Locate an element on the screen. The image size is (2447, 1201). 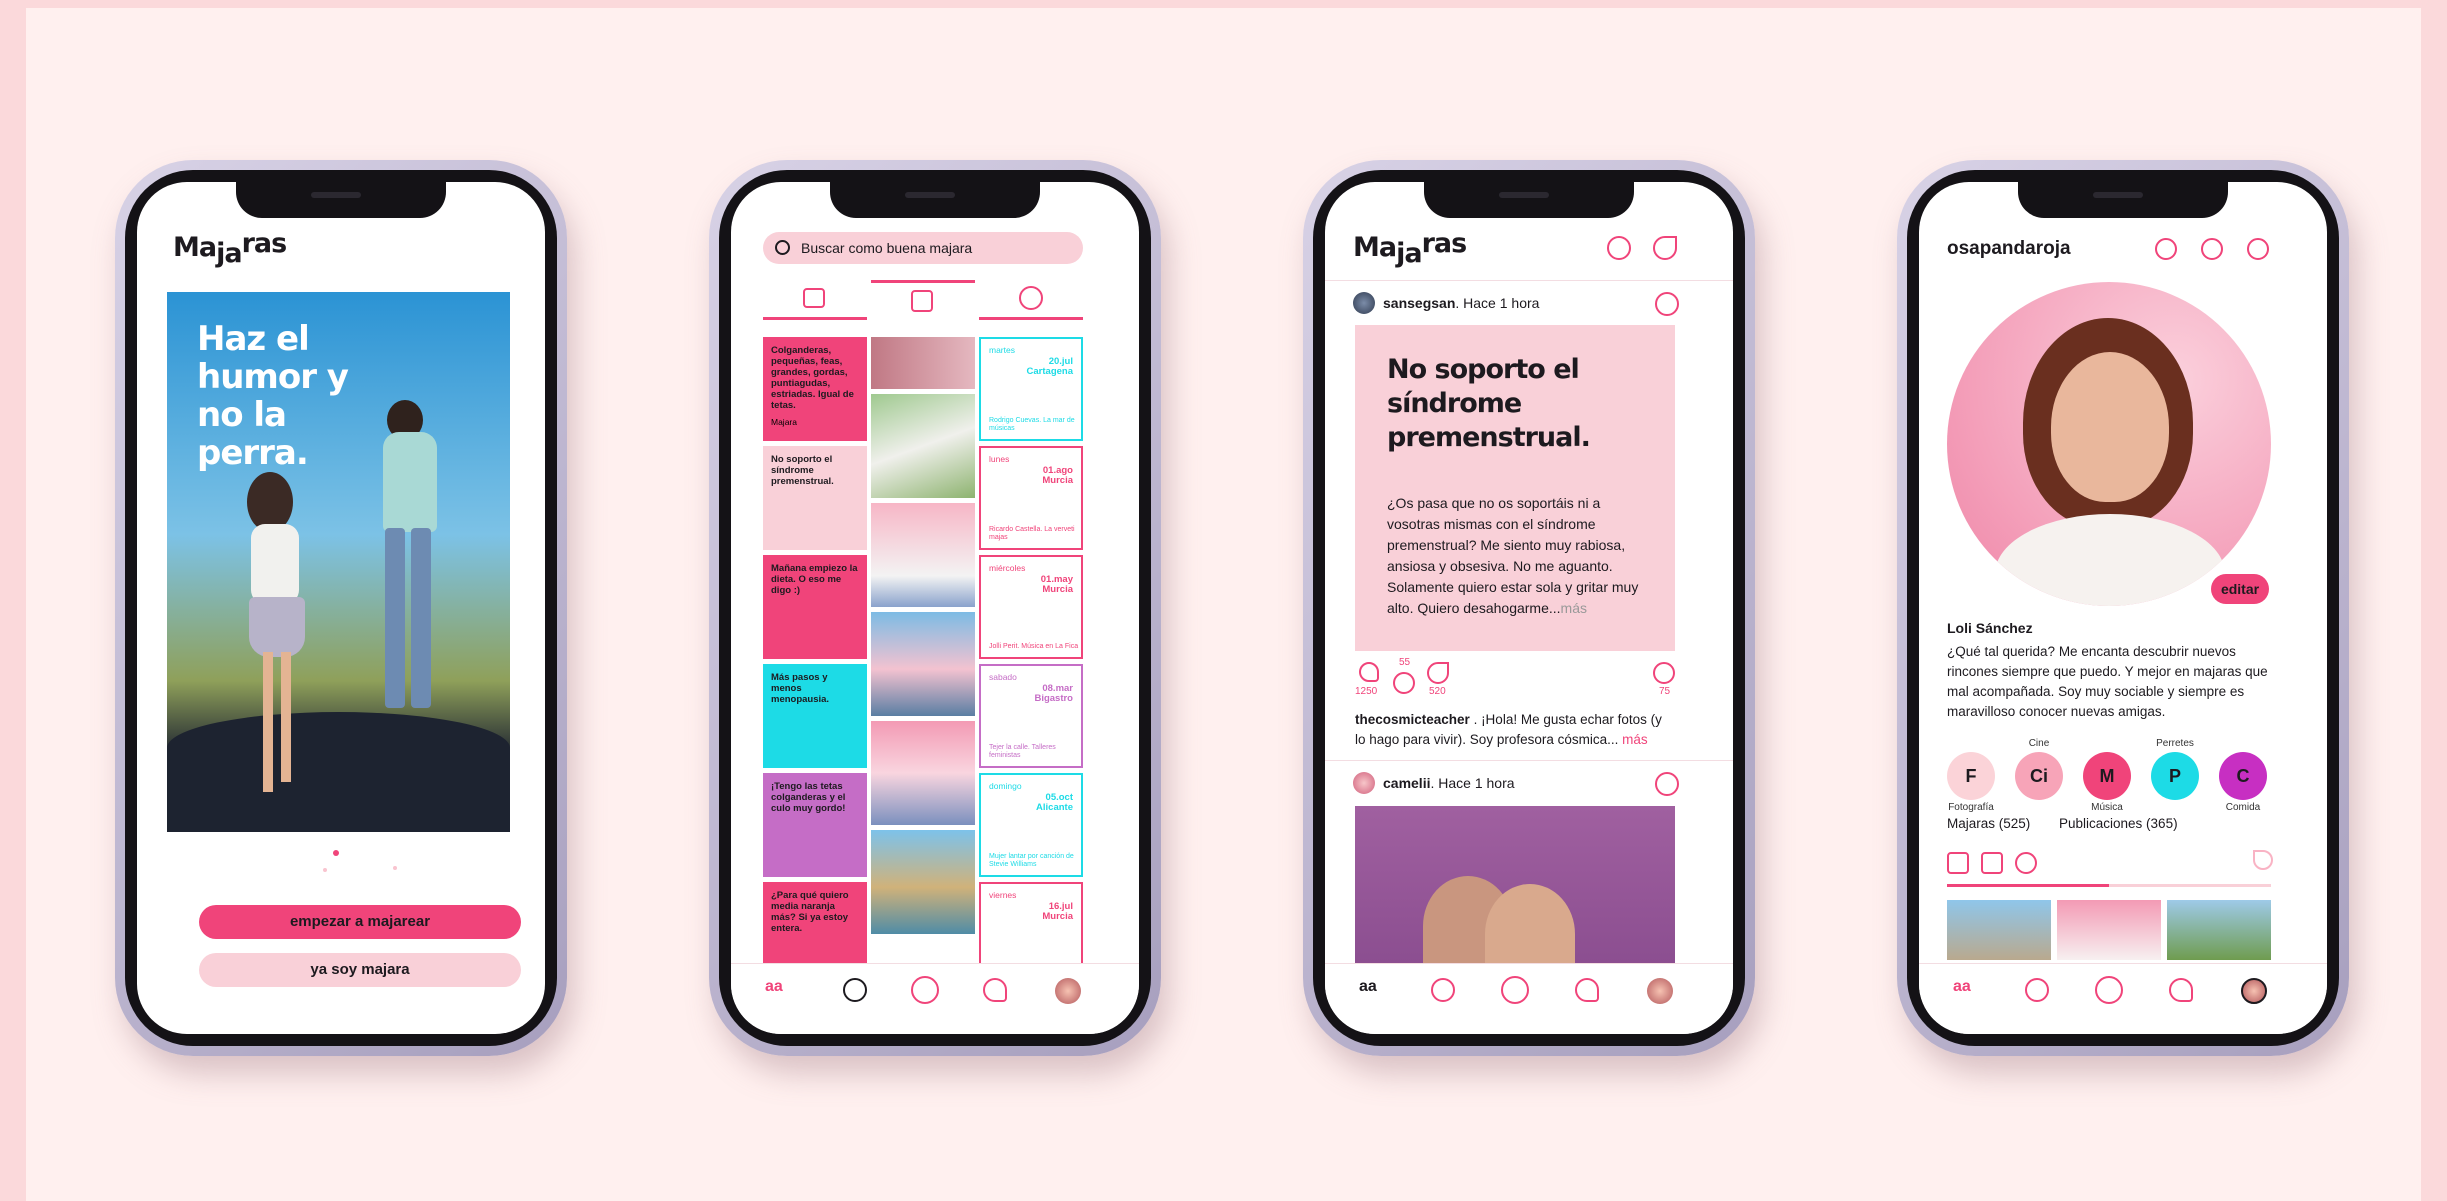
search-placeholder: Buscar como buena majara is located at coordinates (887, 248).